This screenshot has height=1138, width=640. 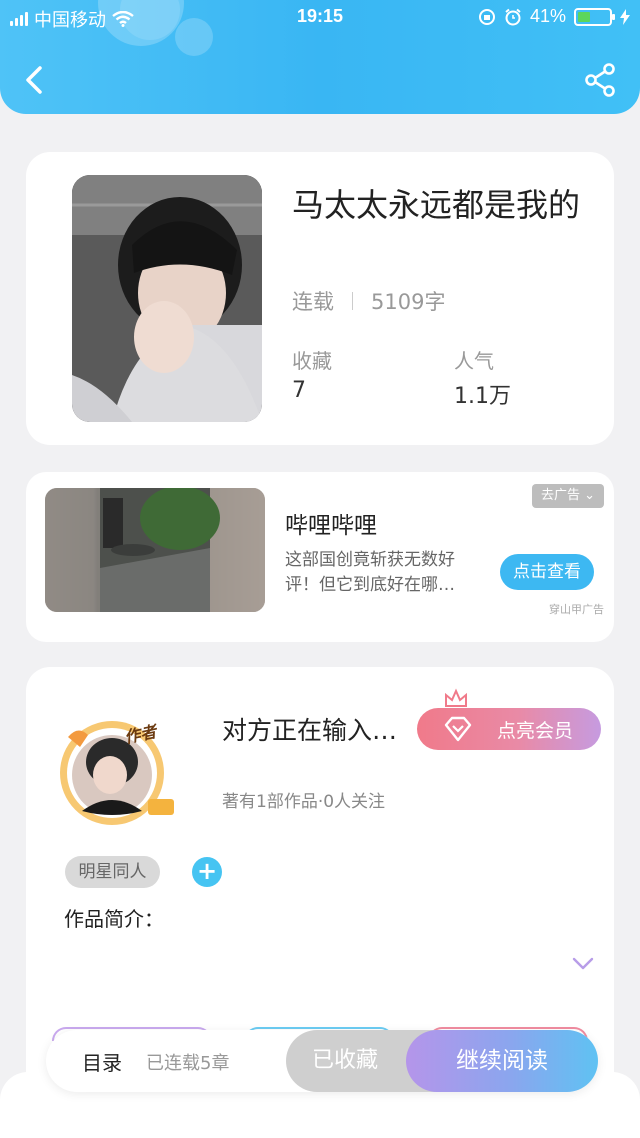 What do you see at coordinates (167, 298) in the screenshot?
I see `book-cover` at bounding box center [167, 298].